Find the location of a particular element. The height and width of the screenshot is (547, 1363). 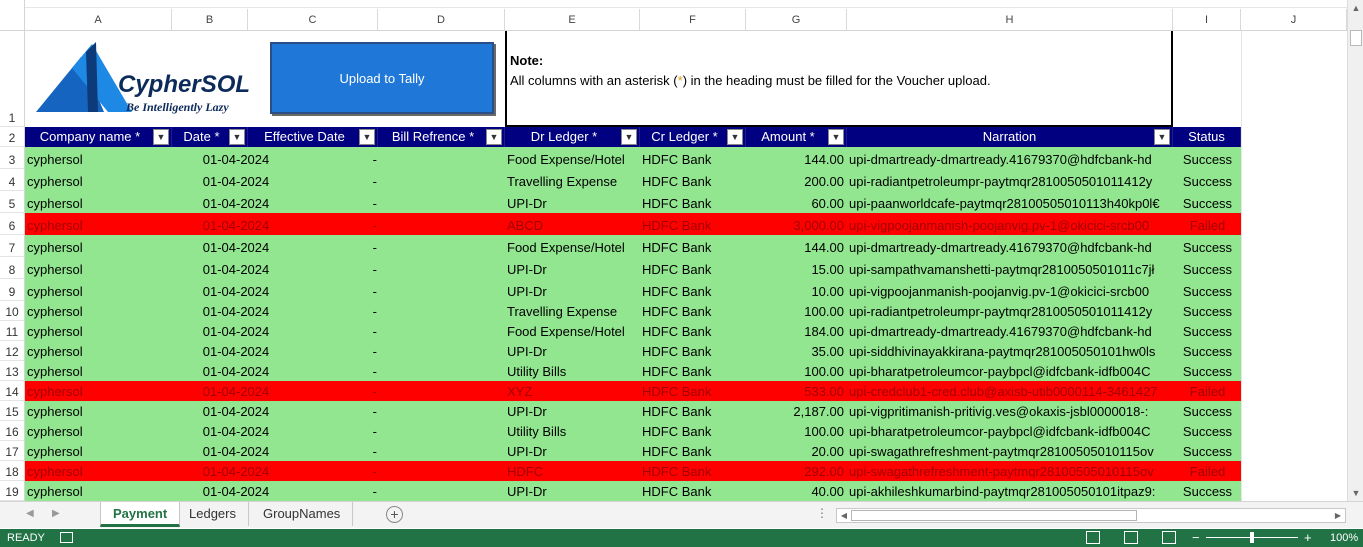

select-all-corner is located at coordinates (12, 15).